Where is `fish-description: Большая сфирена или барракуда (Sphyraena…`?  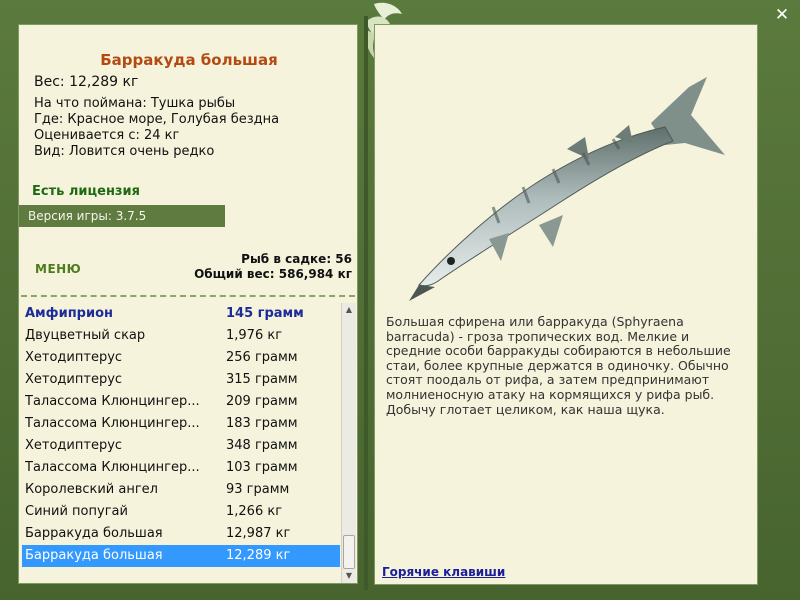 fish-description: Большая сфирена или барракуда (Sphyraena… is located at coordinates (558, 365).